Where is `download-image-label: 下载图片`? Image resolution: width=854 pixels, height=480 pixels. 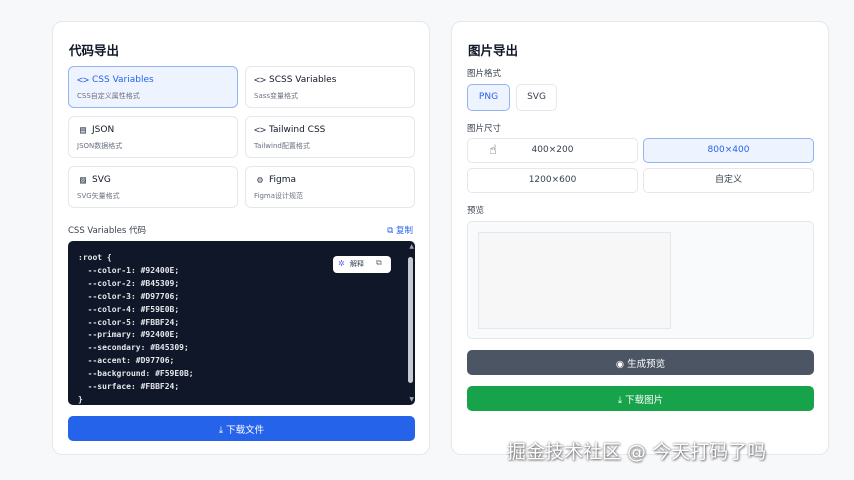 download-image-label: 下载图片 is located at coordinates (644, 400).